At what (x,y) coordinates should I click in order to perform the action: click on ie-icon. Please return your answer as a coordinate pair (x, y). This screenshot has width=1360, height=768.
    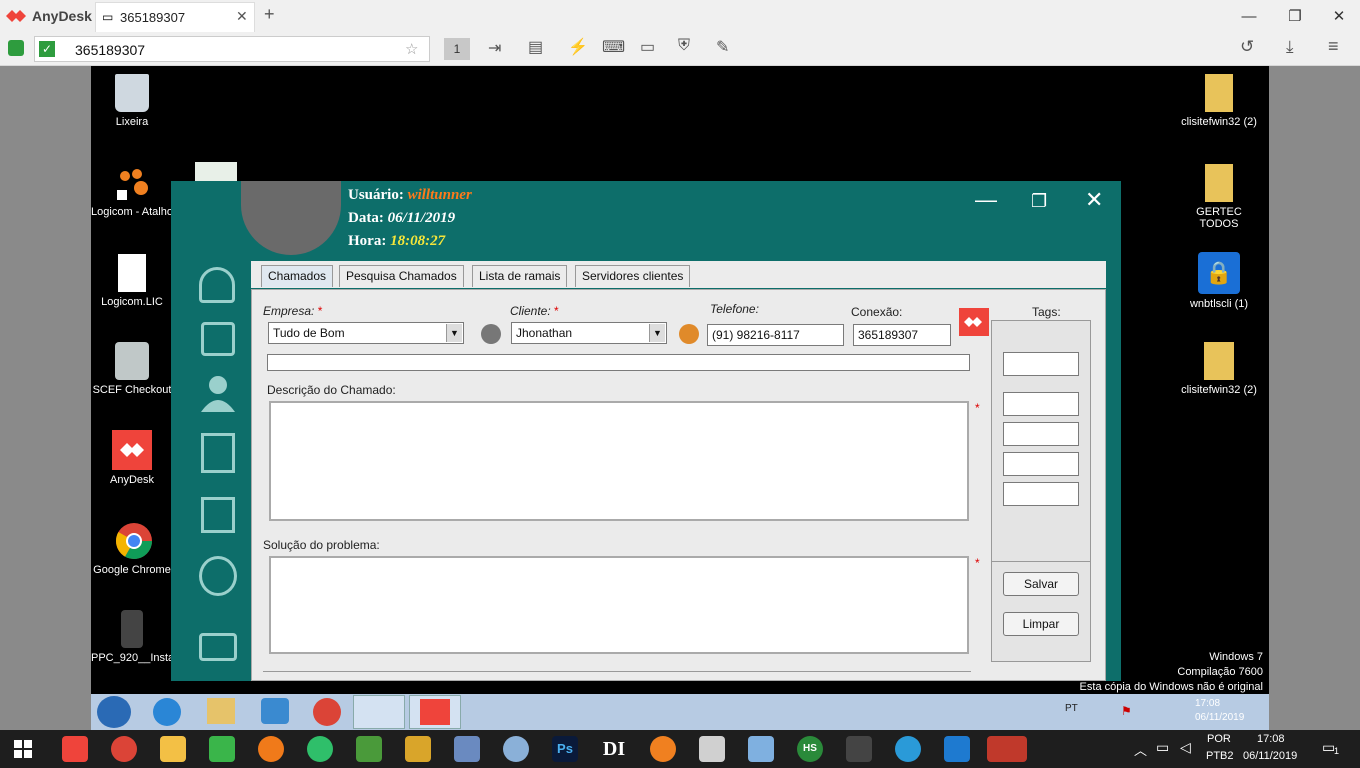
    Looking at the image, I should click on (167, 712).